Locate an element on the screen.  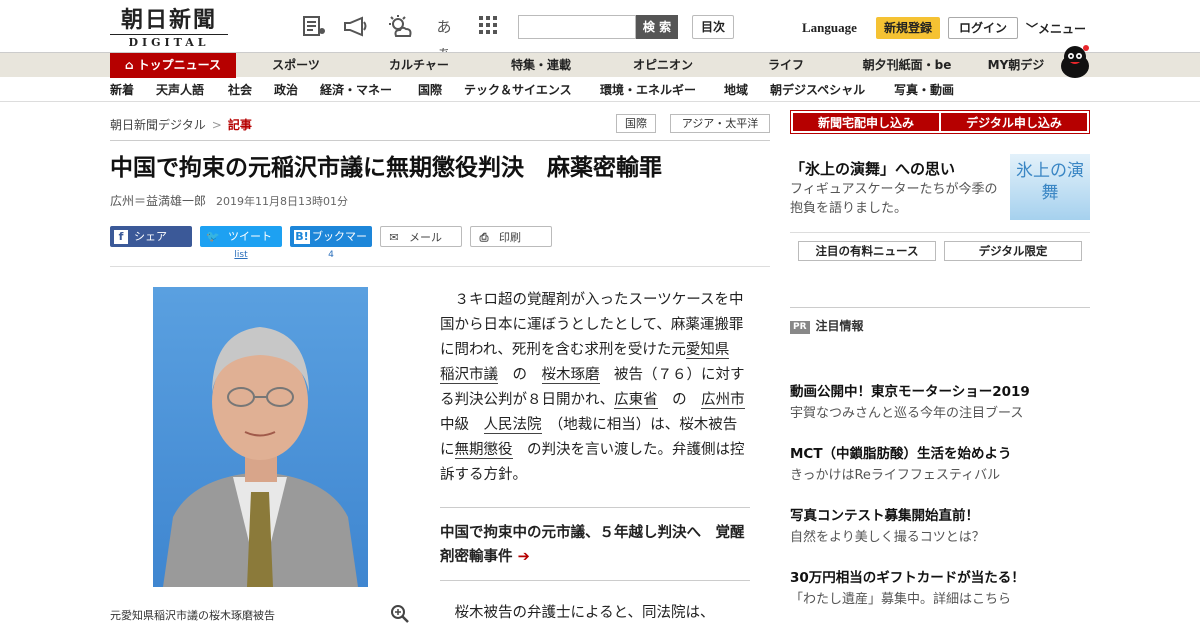
nav2-environment: 環境・エネルギー is located at coordinates (648, 90).